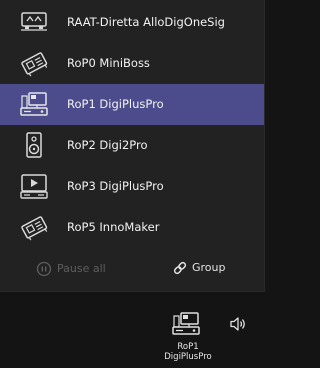  I want to click on pause-all-button: Pause all, so click(71, 269).